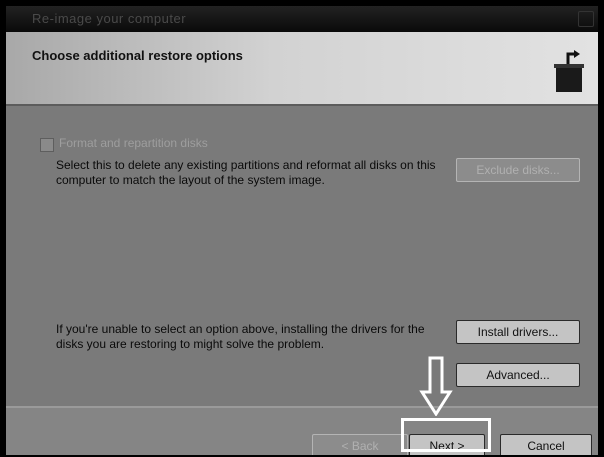  I want to click on down-arrow-icon, so click(436, 386).